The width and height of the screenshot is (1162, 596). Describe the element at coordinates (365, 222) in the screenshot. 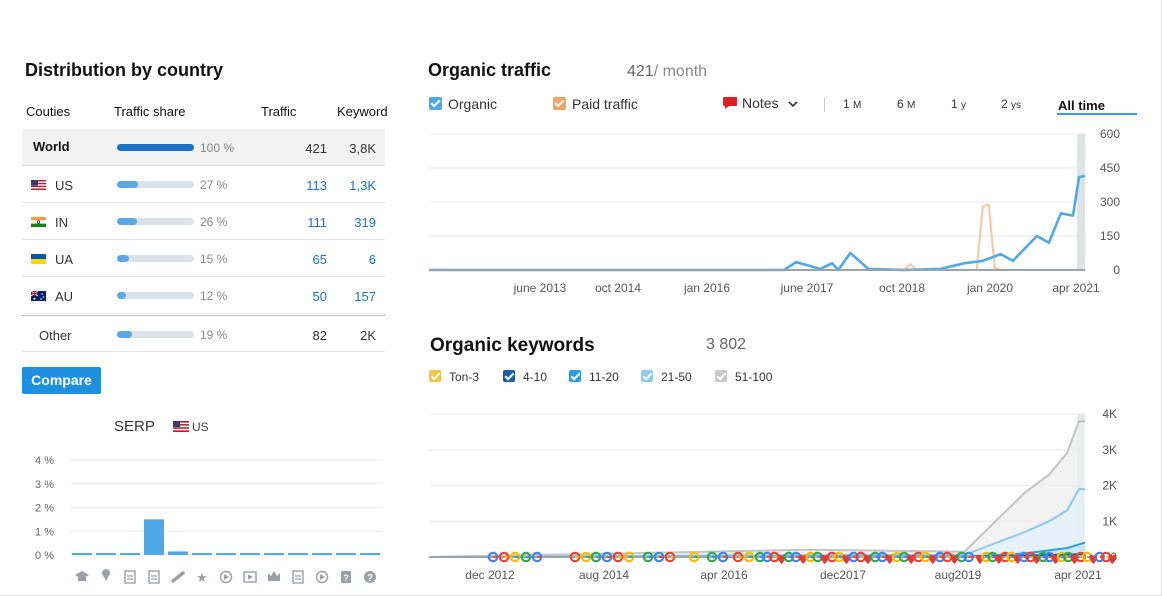

I see `keyword-count: 319` at that location.